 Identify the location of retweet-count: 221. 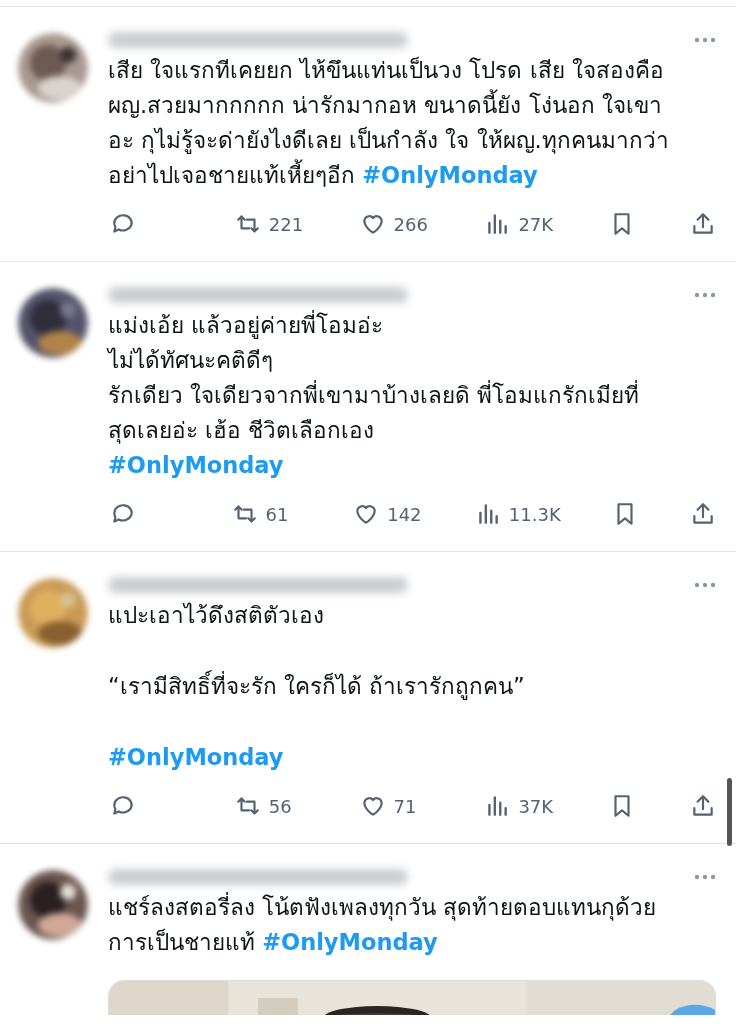
(286, 224).